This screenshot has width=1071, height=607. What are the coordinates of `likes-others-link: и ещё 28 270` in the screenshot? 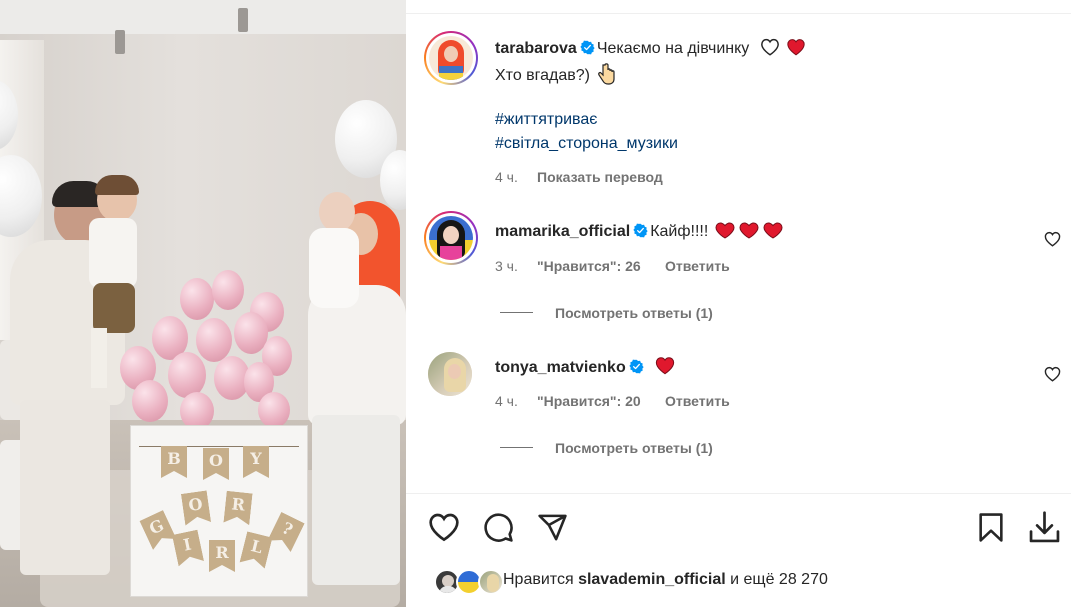 It's located at (779, 579).